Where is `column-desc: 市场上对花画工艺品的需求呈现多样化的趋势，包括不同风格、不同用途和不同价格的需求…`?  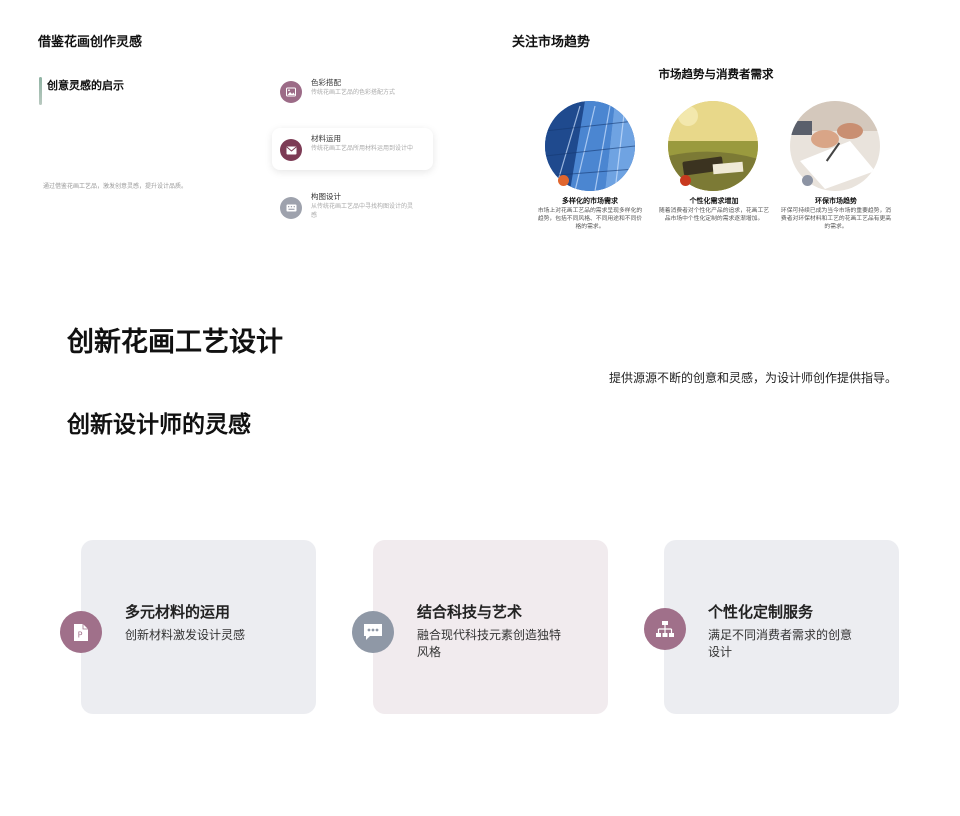 column-desc: 市场上对花画工艺品的需求呈现多样化的趋势，包括不同风格、不同用途和不同价格的需求… is located at coordinates (590, 219).